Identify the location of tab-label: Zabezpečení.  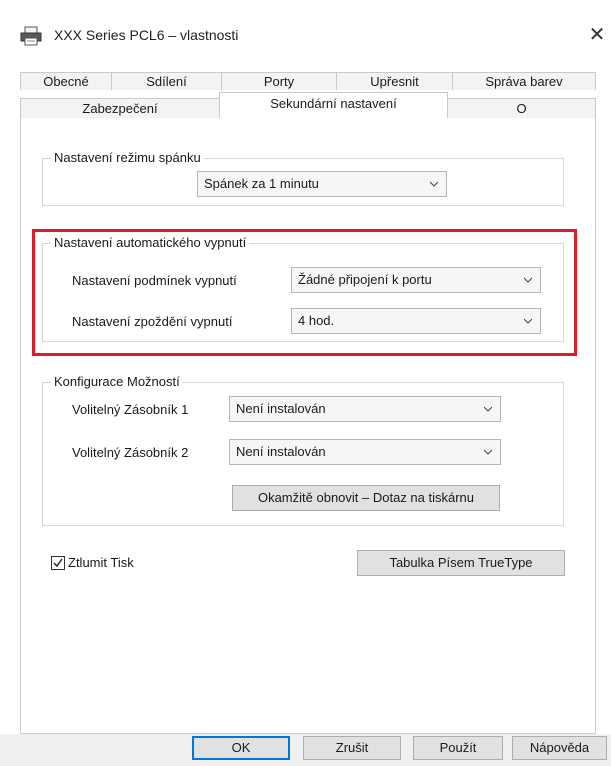
(120, 108).